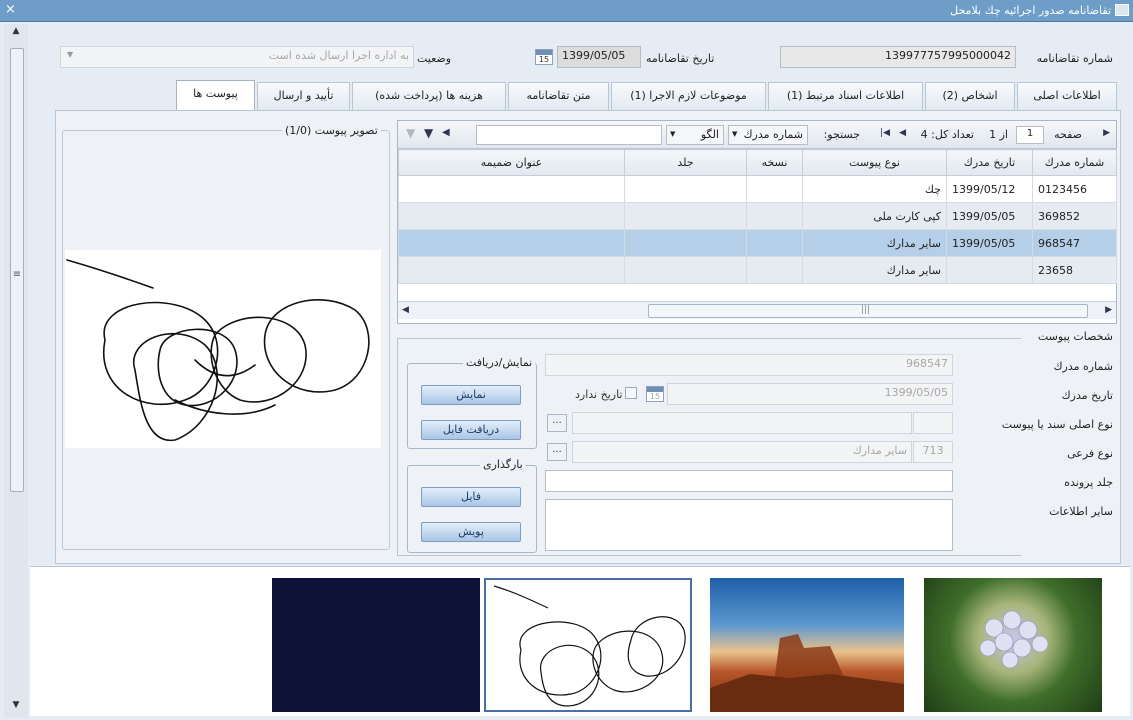  I want to click on doc-date-field: 1399/05/05, so click(810, 394).